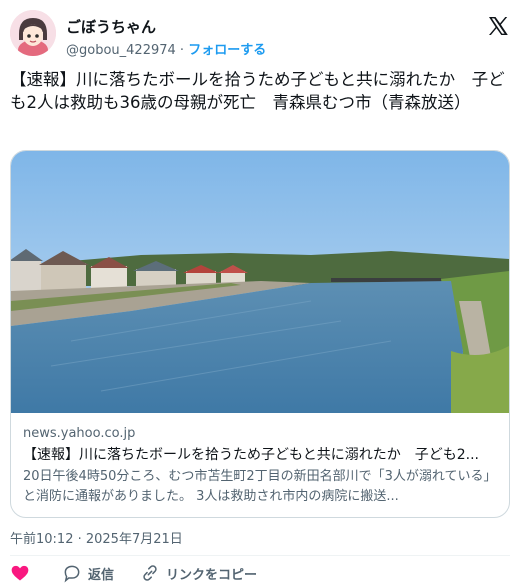  I want to click on tweet-timestamp: 午前10:12 · 2025年7月21日, so click(96, 537).